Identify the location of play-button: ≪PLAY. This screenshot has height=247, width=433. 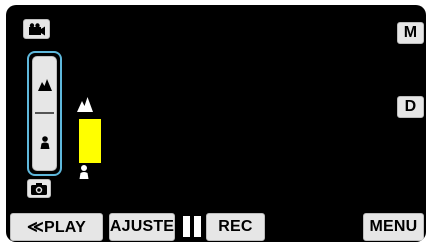
(56, 227).